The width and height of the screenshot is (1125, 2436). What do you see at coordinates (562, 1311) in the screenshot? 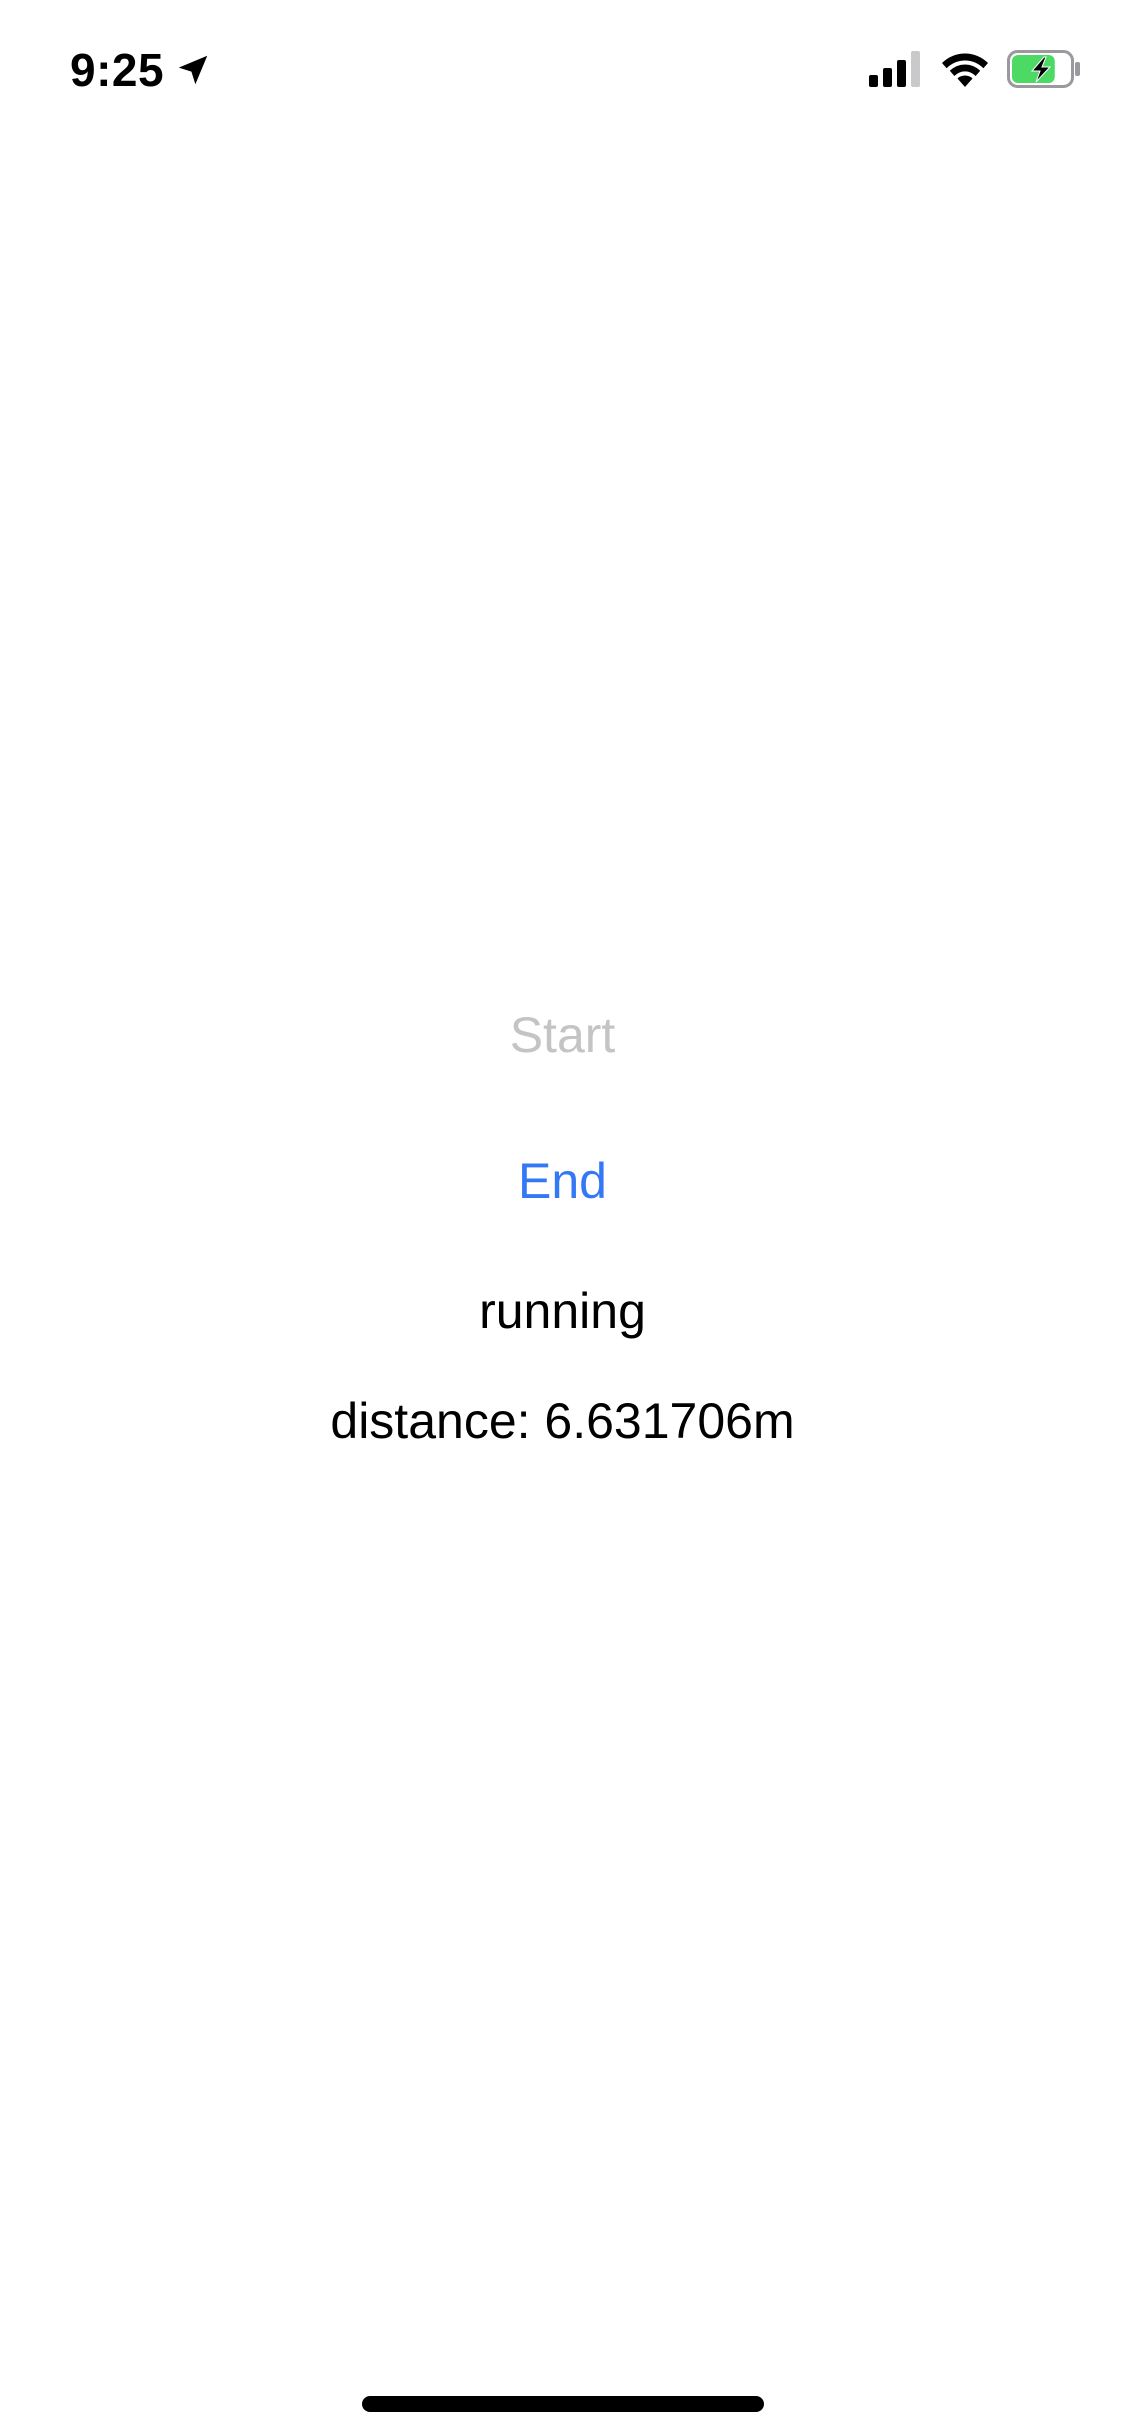
I see `status-label: running` at bounding box center [562, 1311].